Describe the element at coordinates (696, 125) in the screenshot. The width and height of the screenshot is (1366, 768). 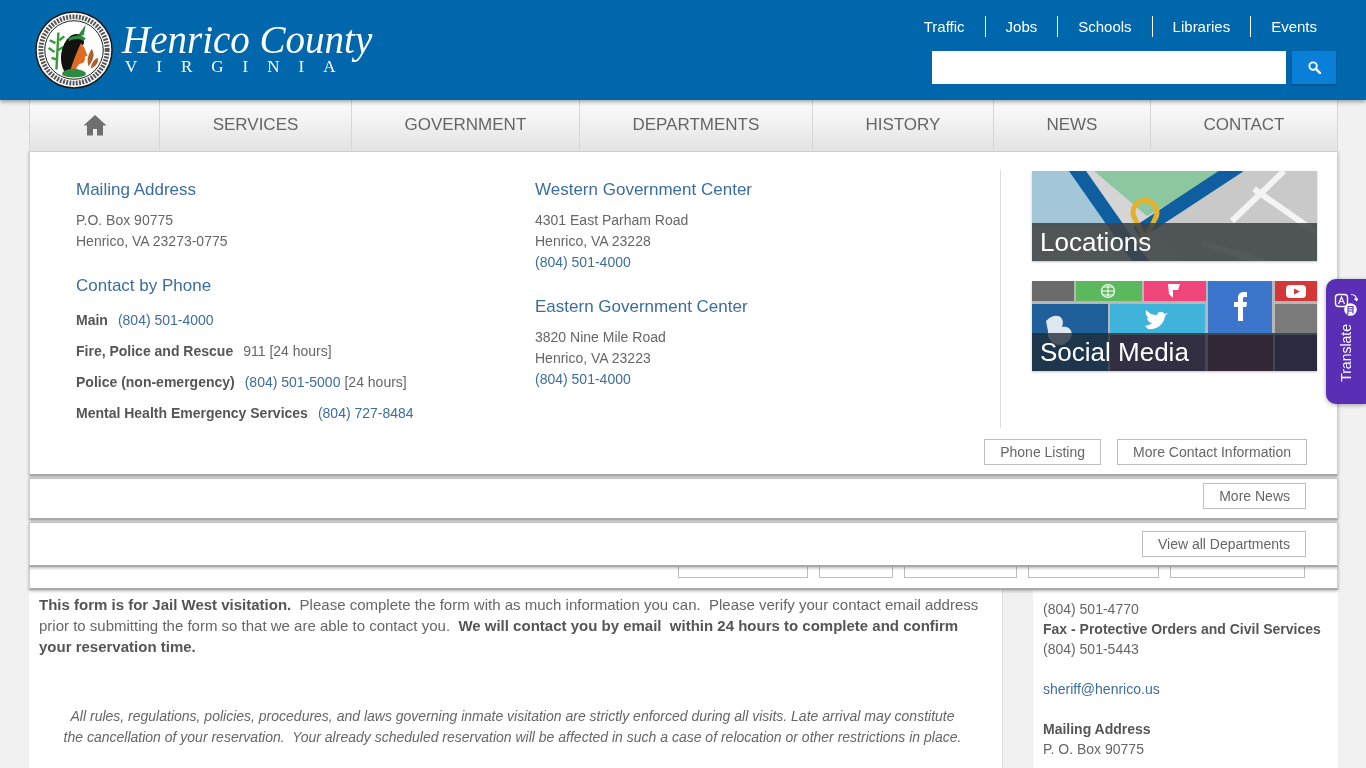
I see `nav-tab: DEPARTMENTS` at that location.